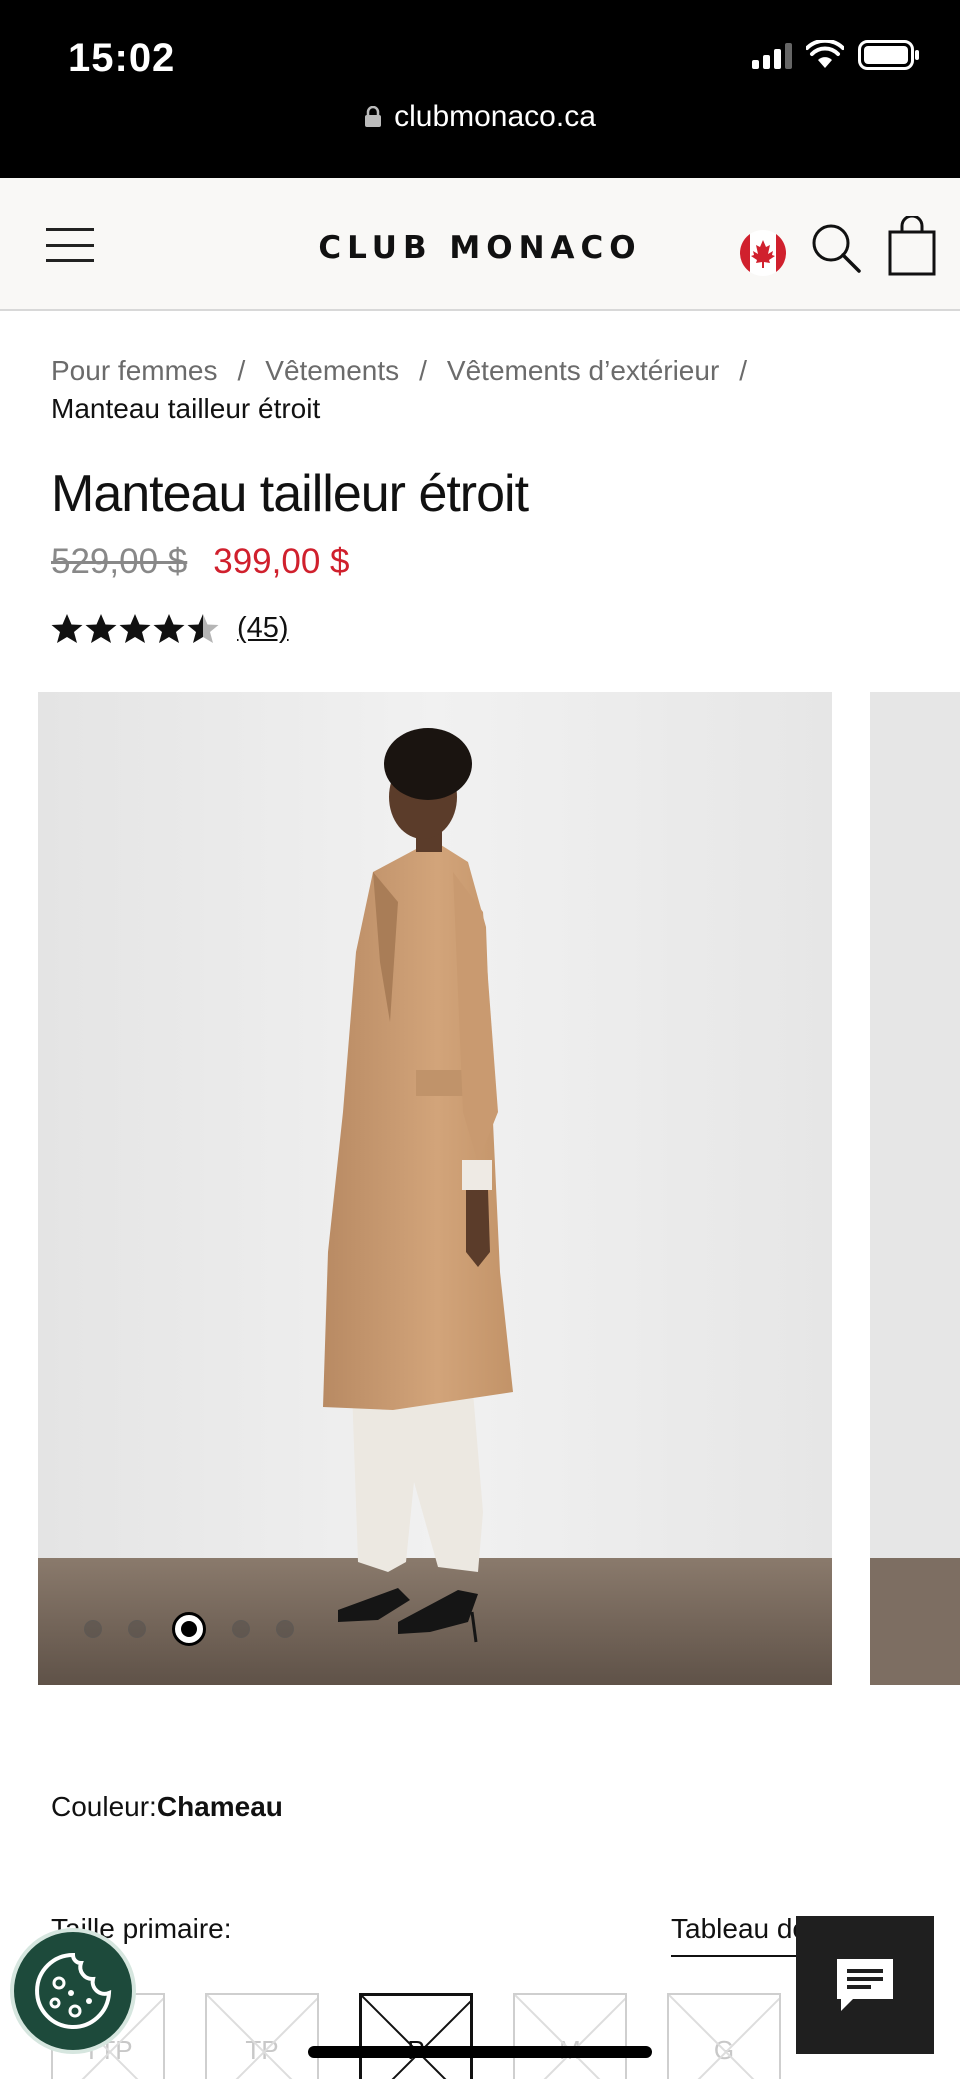  Describe the element at coordinates (262, 2036) in the screenshot. I see `size-option: TP` at that location.